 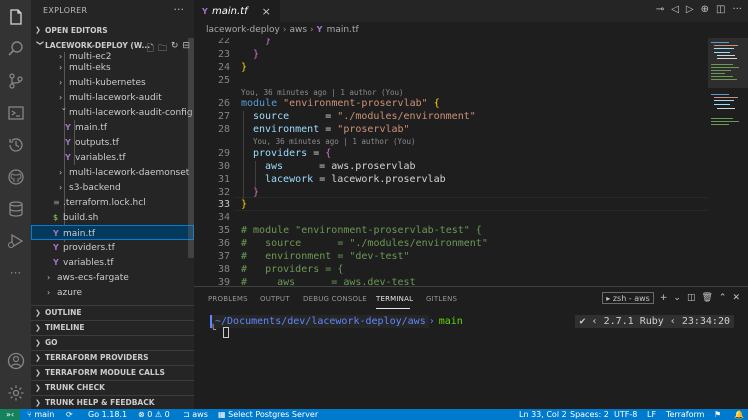 What do you see at coordinates (298, 30) in the screenshot?
I see `breadcrumb-item: aws` at bounding box center [298, 30].